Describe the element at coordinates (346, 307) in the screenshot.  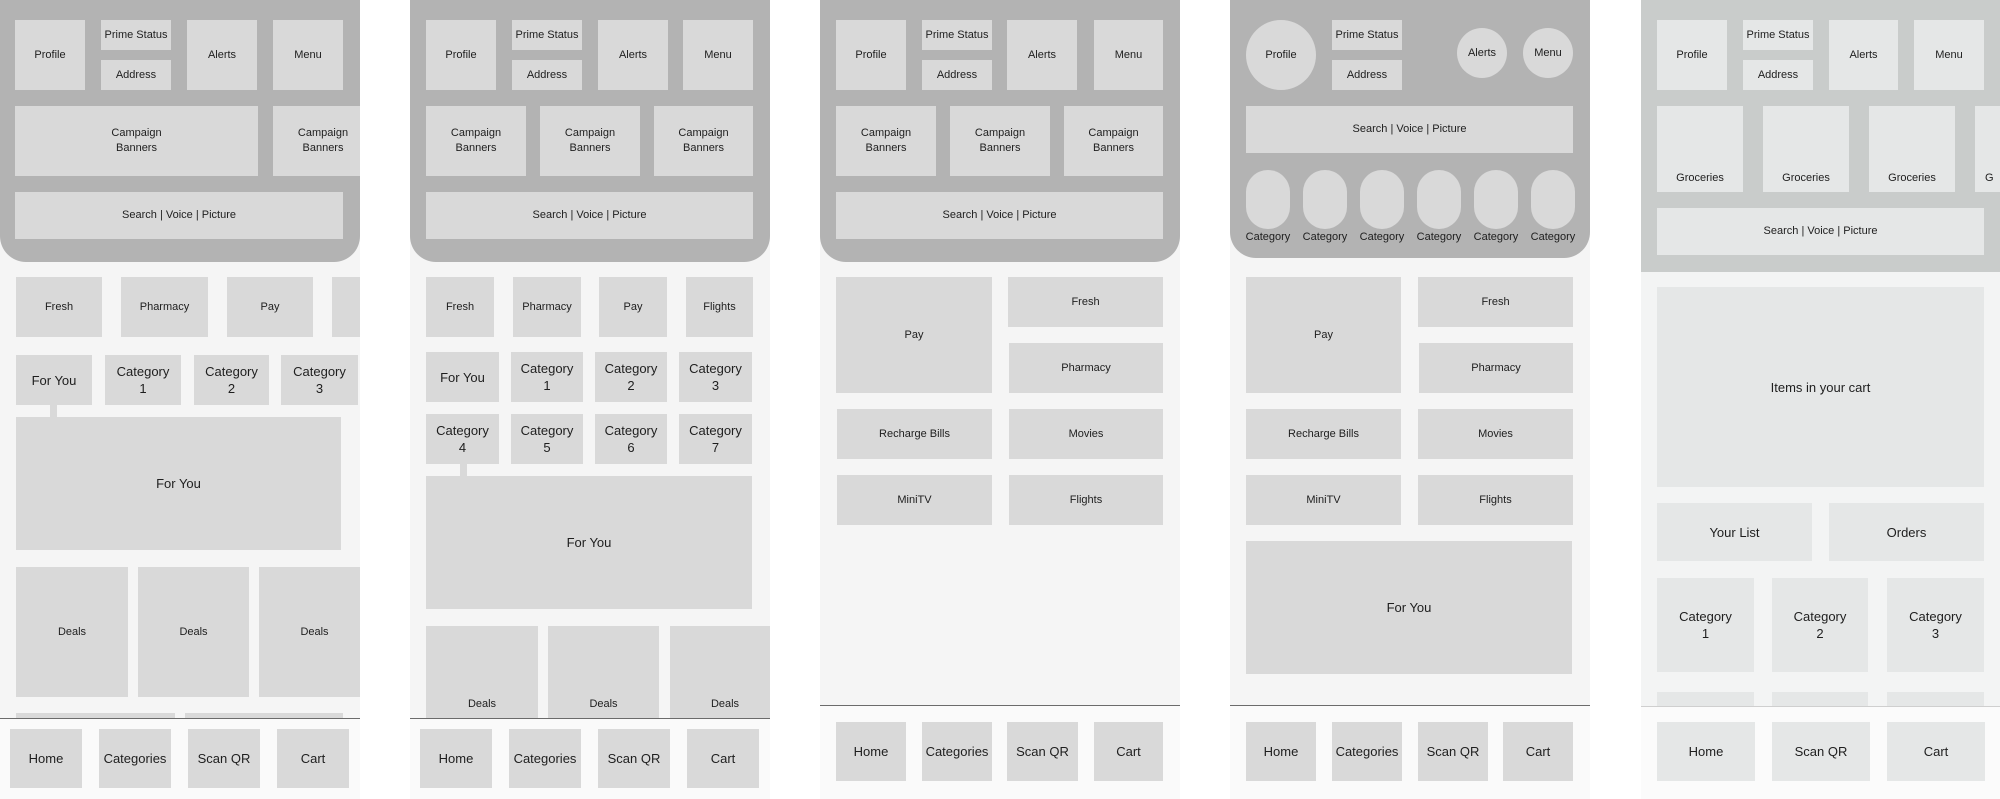
I see `quick-link-partial` at that location.